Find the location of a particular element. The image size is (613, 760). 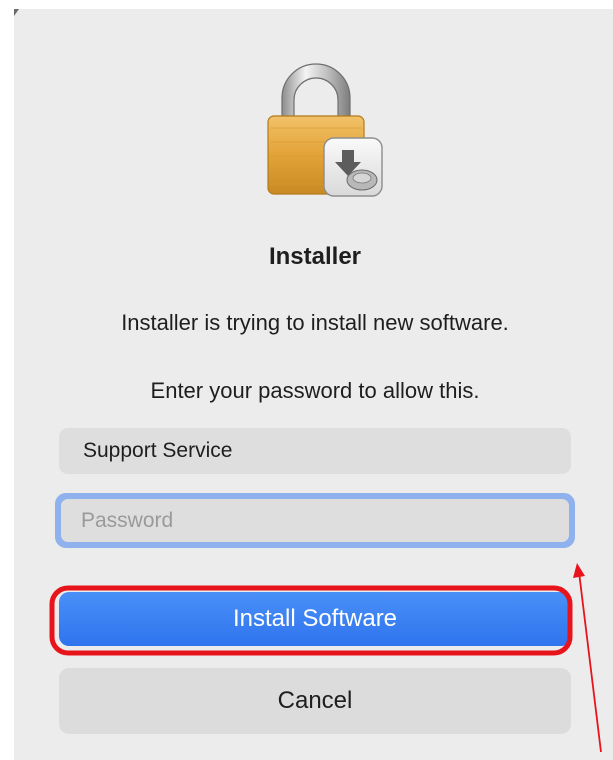

password-input is located at coordinates (315, 520).